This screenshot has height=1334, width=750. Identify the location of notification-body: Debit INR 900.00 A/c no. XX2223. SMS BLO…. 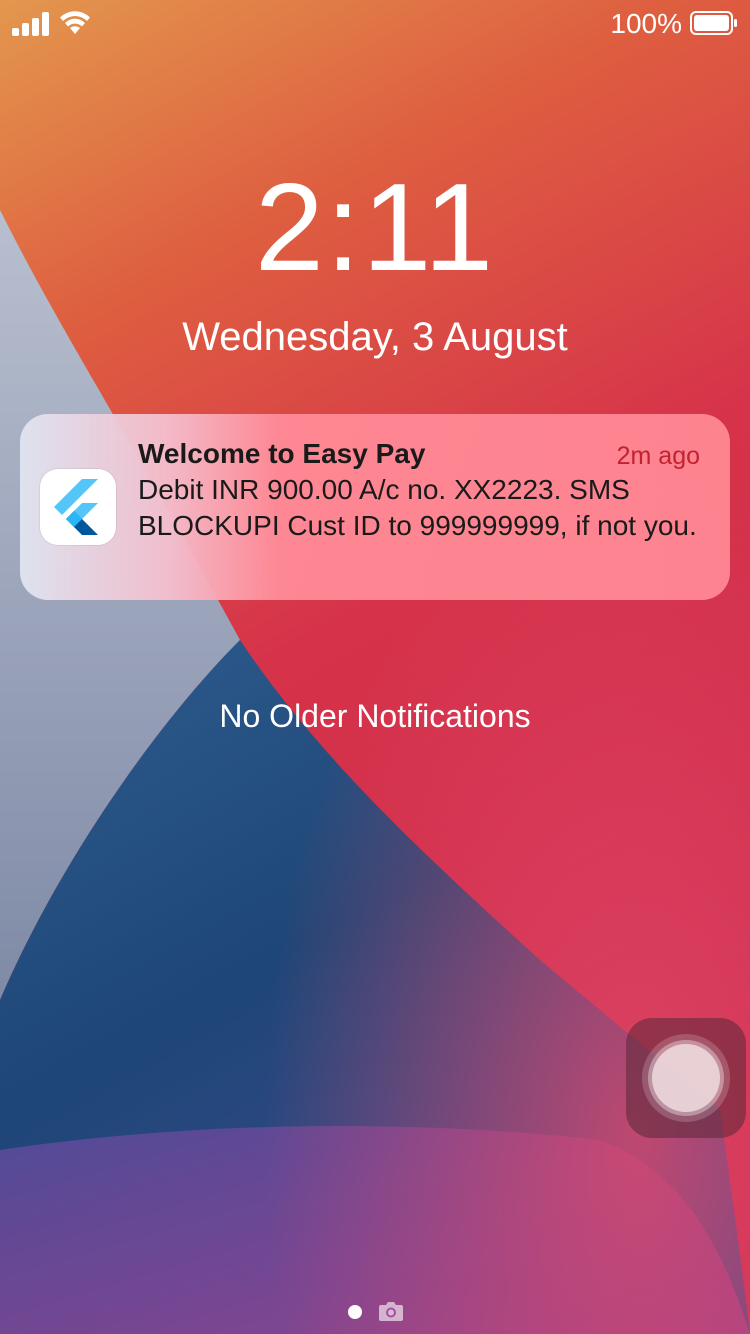
(417, 507).